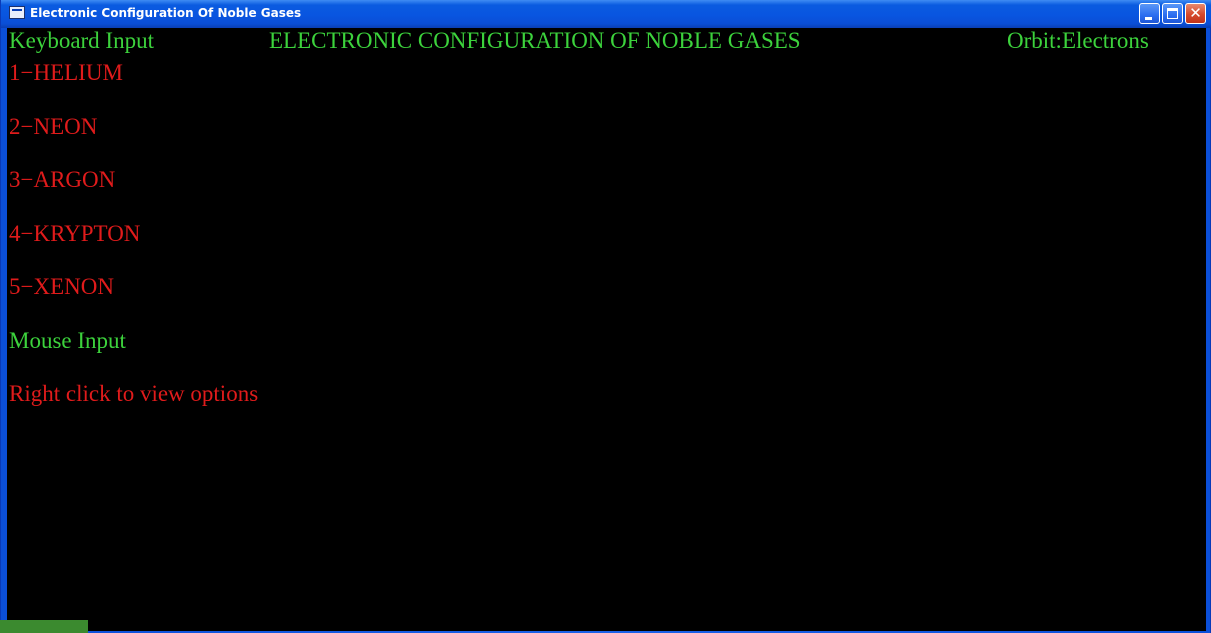  What do you see at coordinates (61, 286) in the screenshot?
I see `gas-option-xenon: 5−XENON` at bounding box center [61, 286].